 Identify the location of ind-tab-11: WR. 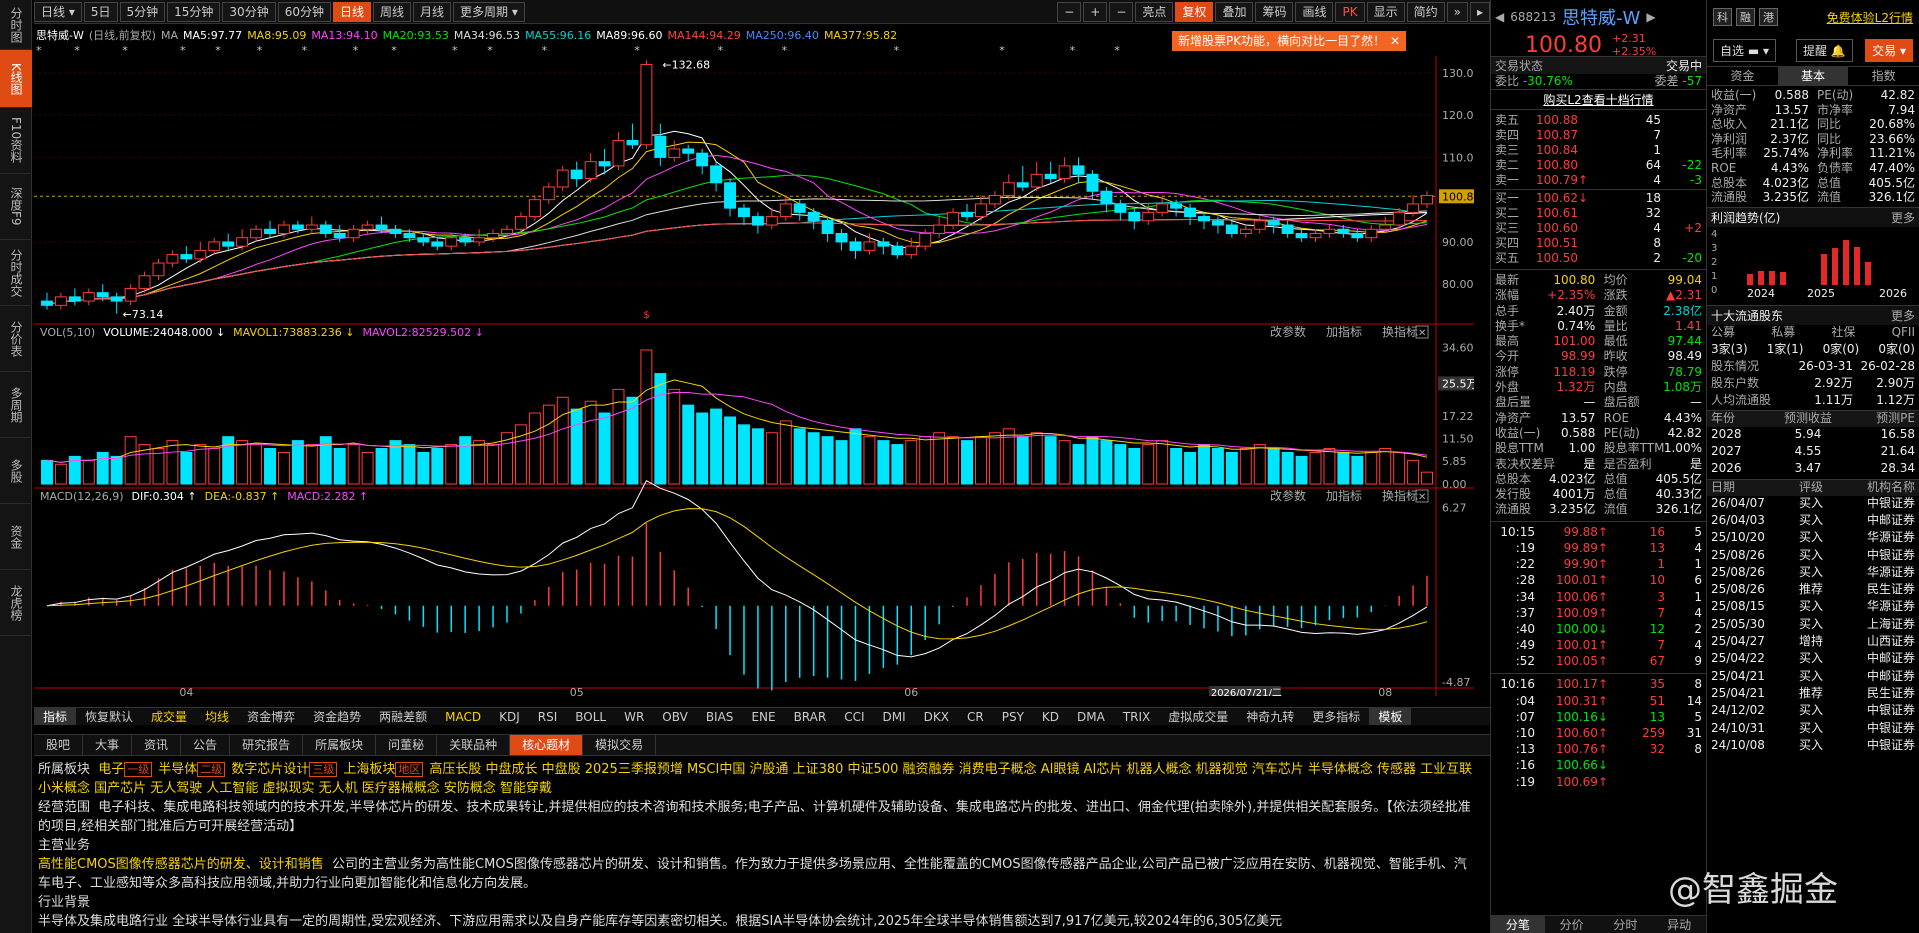
(634, 717).